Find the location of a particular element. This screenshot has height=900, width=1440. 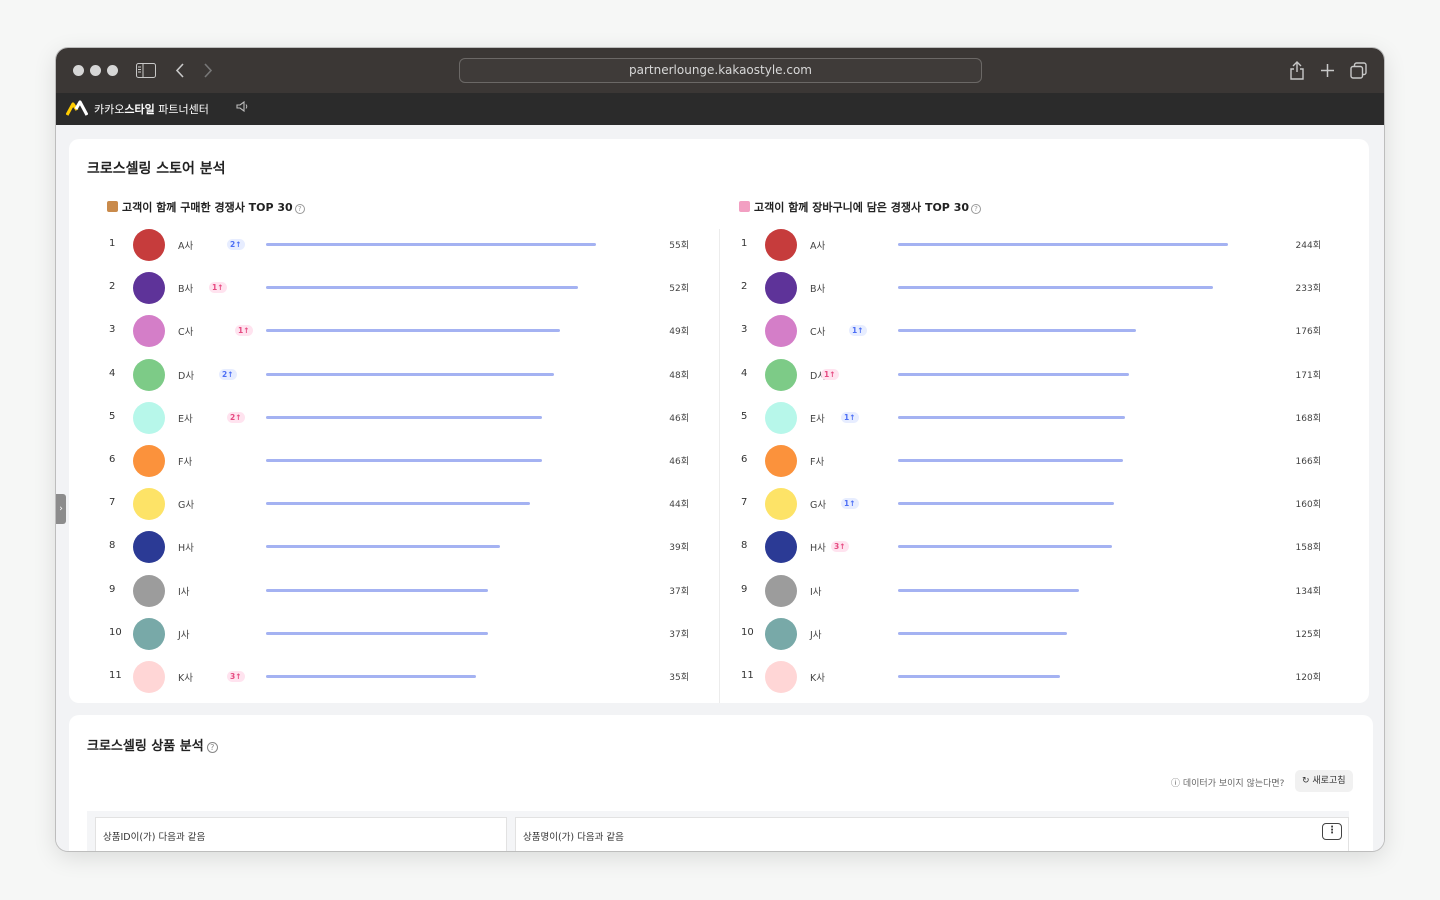

competitor-row: 7 G사 44회 is located at coordinates (384, 504).